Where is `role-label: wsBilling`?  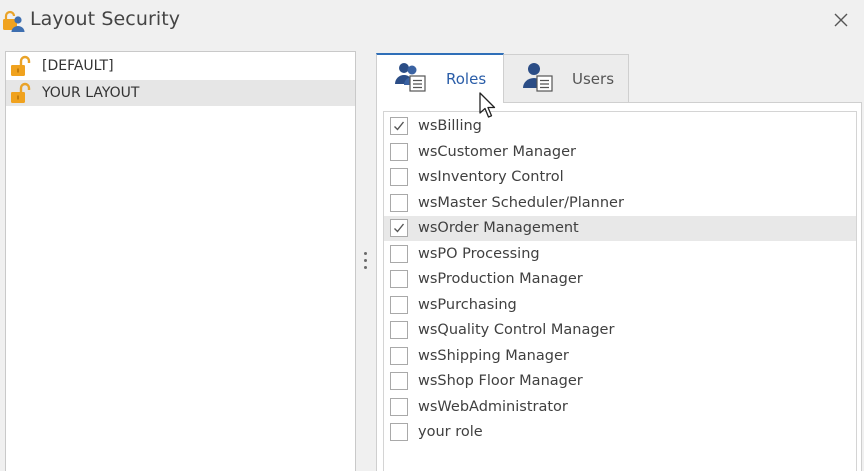
role-label: wsBilling is located at coordinates (450, 126).